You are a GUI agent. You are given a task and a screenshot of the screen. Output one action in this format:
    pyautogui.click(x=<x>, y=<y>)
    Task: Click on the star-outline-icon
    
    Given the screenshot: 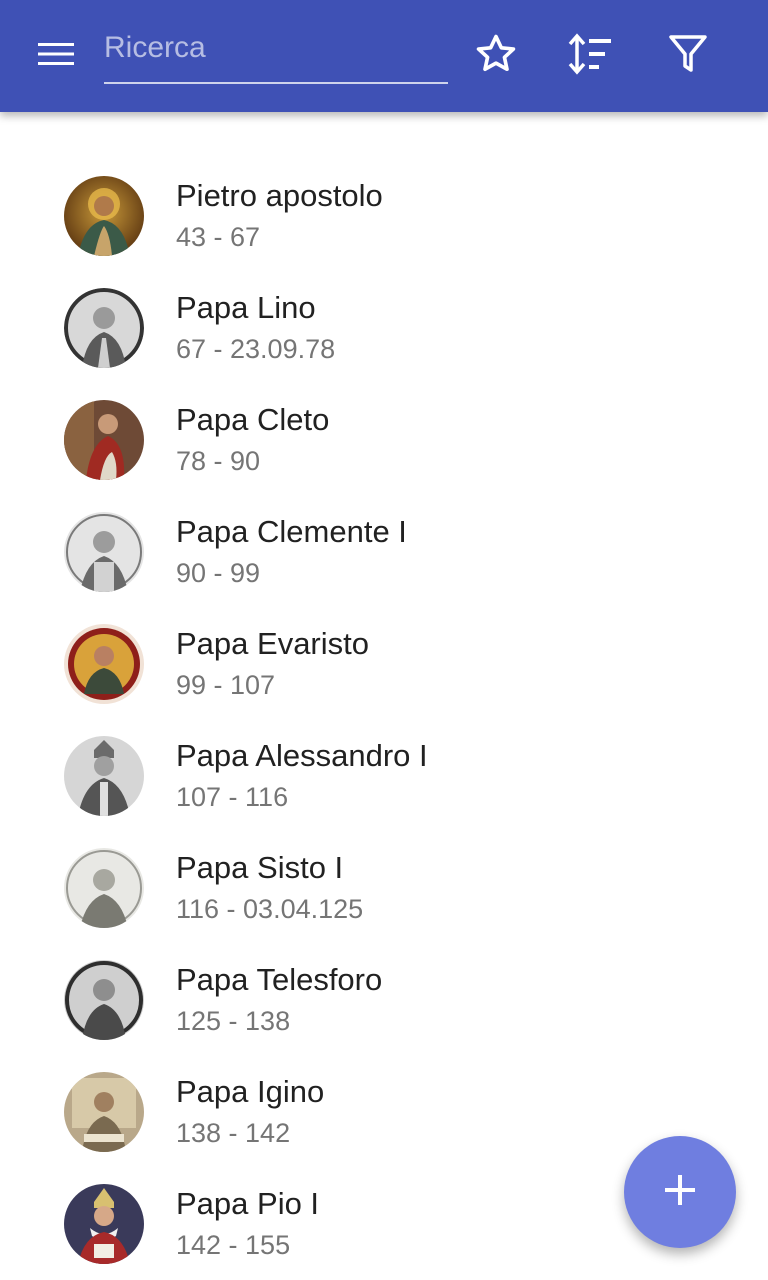 What is the action you would take?
    pyautogui.click(x=496, y=56)
    